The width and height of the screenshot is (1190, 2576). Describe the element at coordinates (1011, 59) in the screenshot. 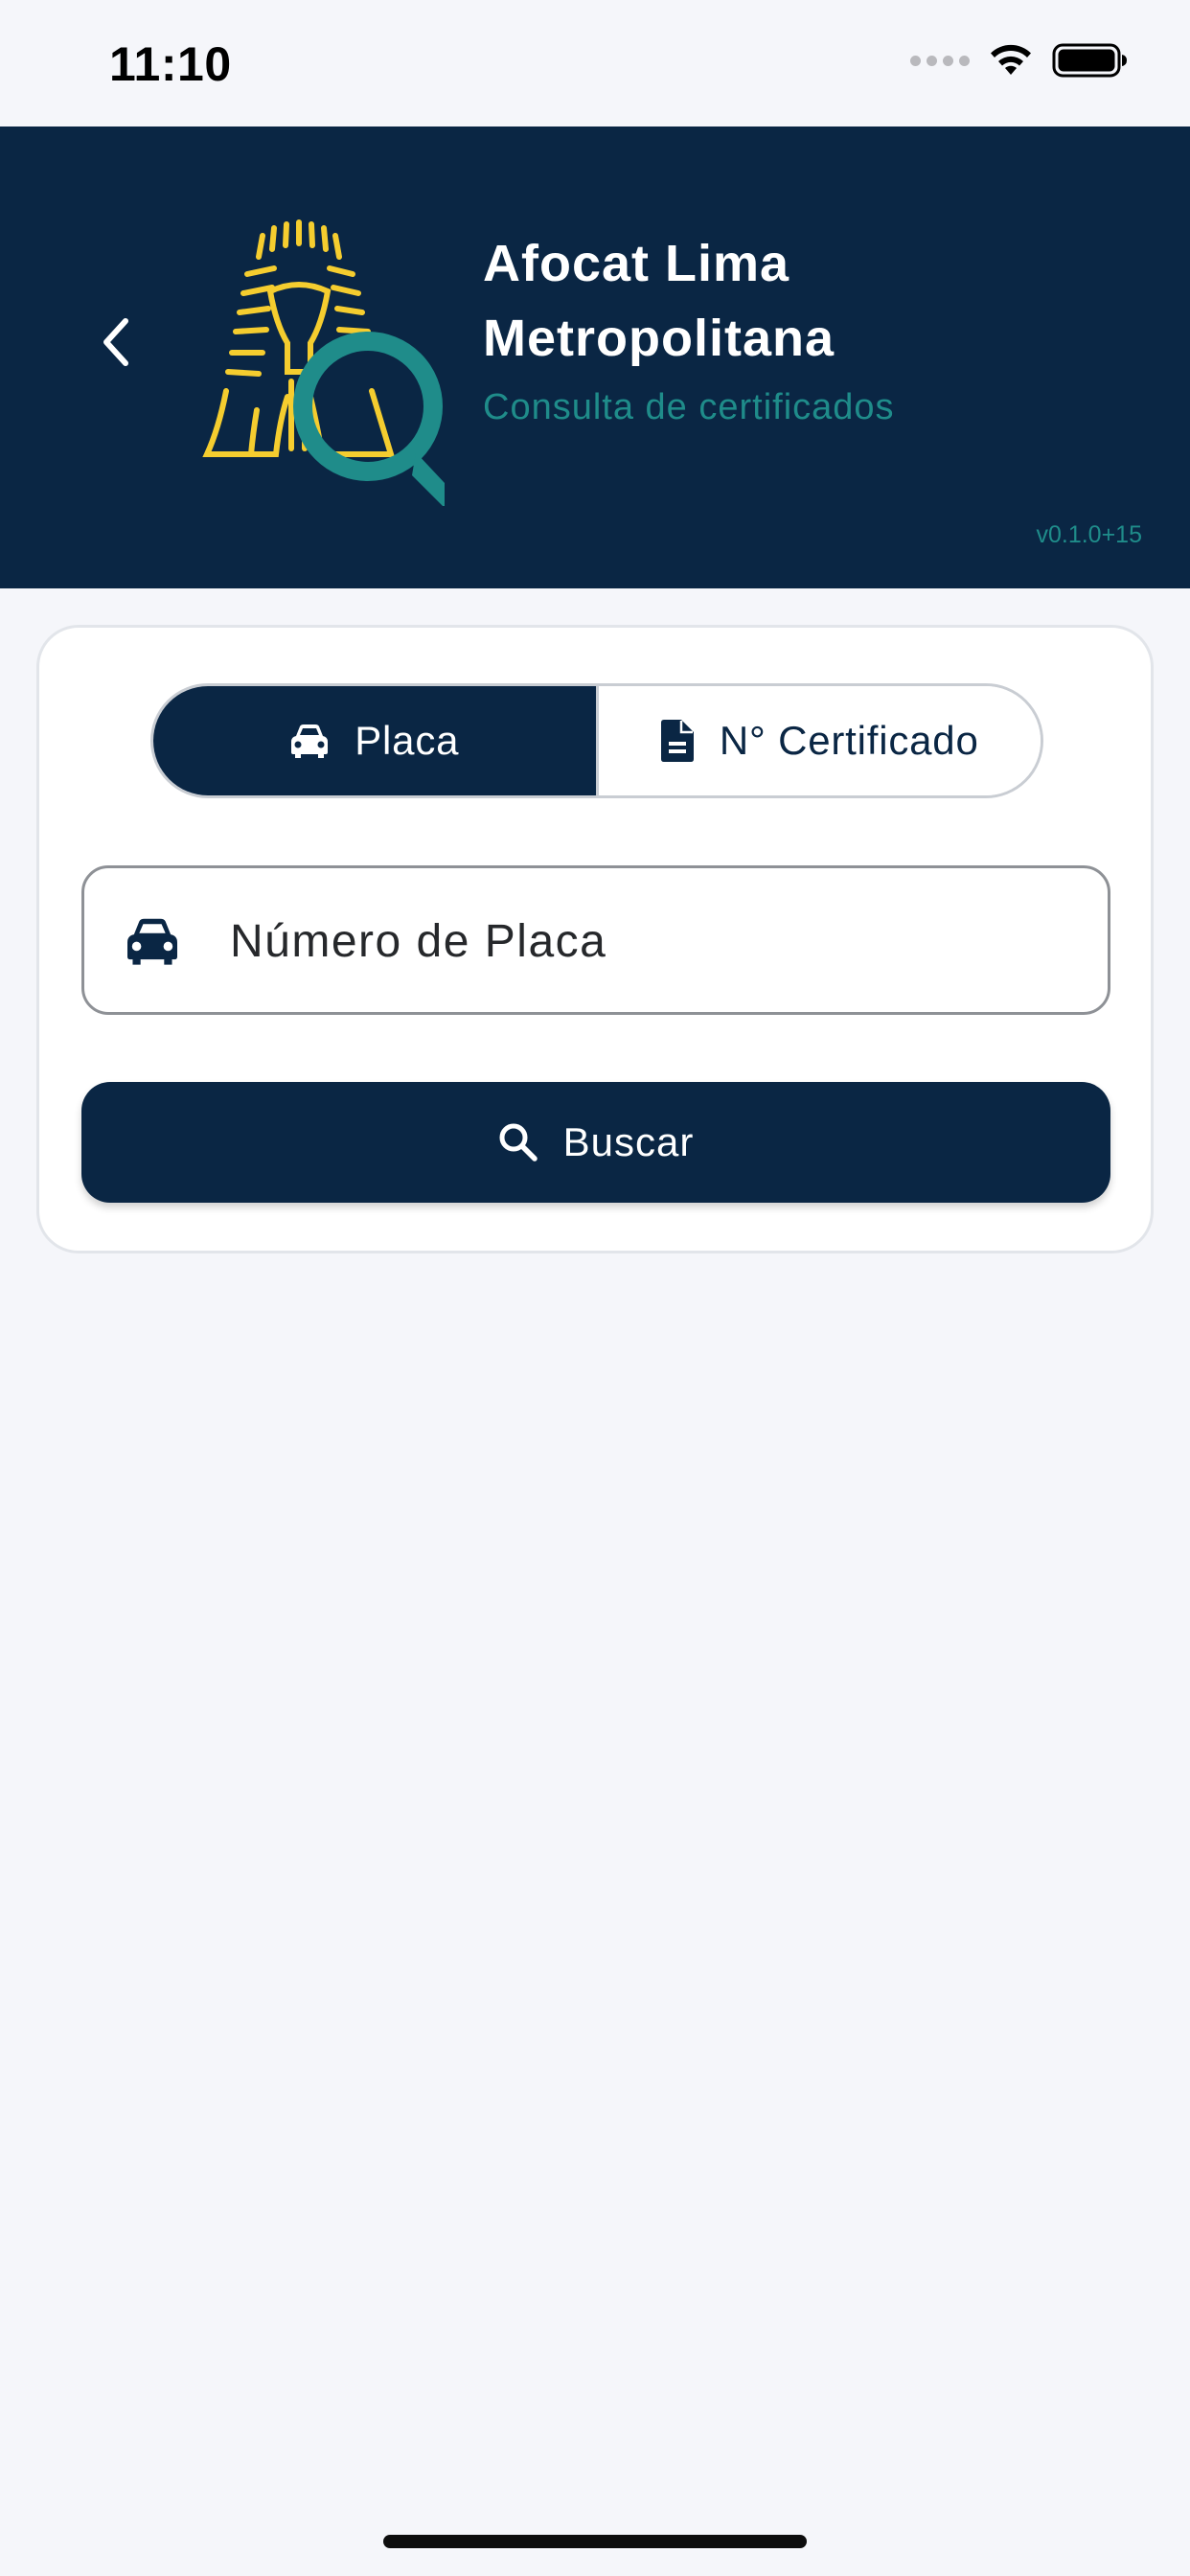

I see `wifi-icon` at that location.